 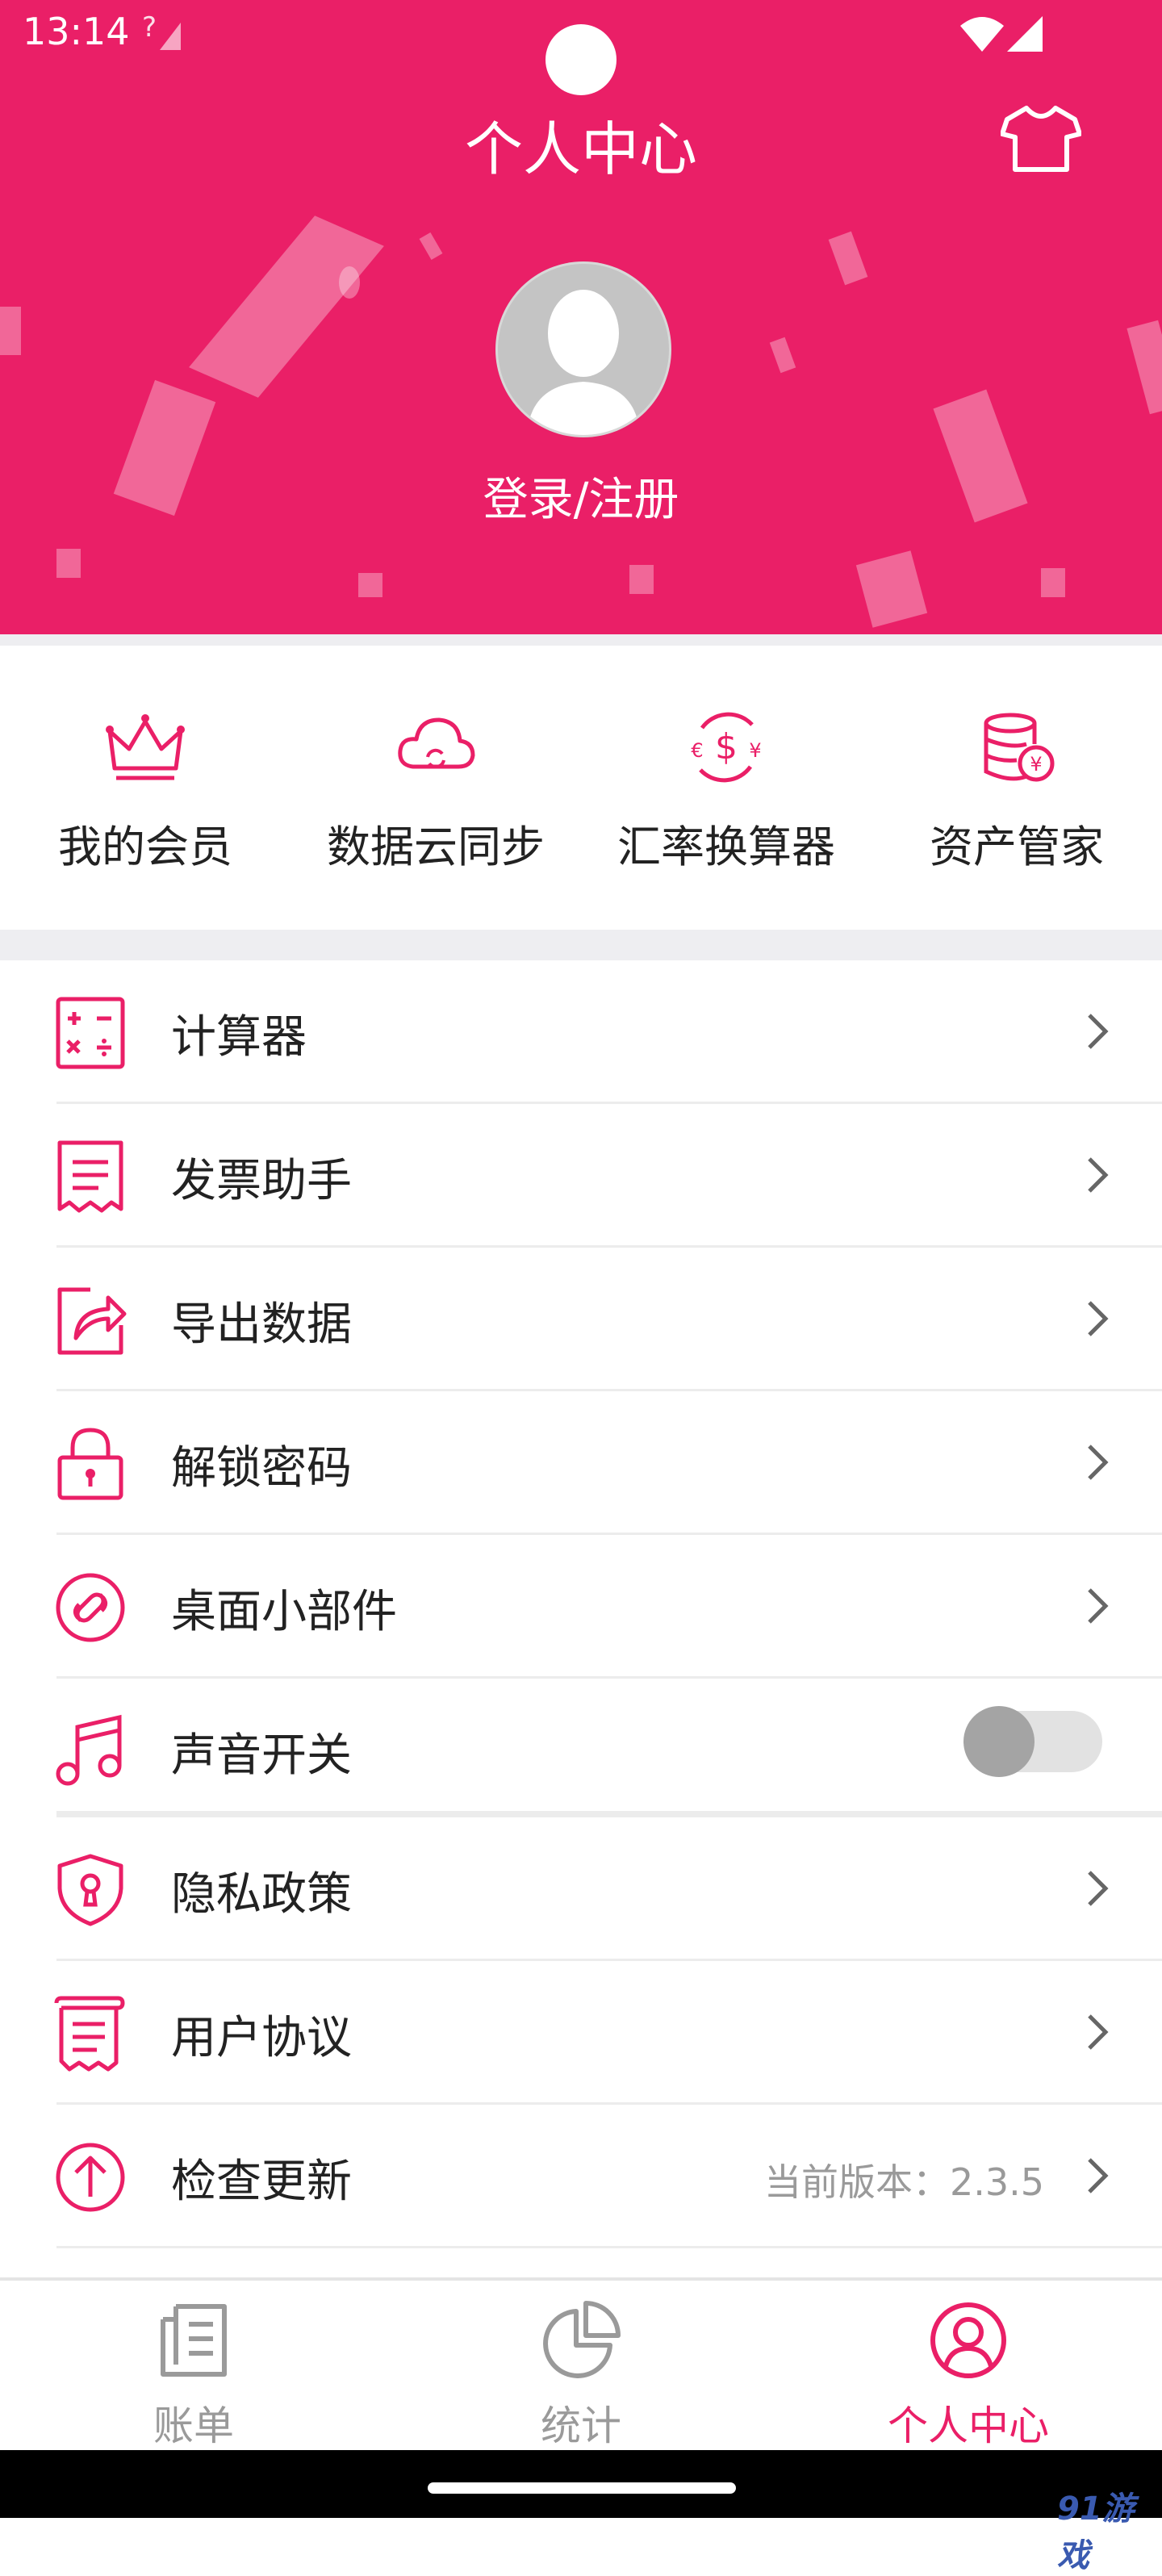 What do you see at coordinates (580, 149) in the screenshot?
I see `page-title: 个人中心` at bounding box center [580, 149].